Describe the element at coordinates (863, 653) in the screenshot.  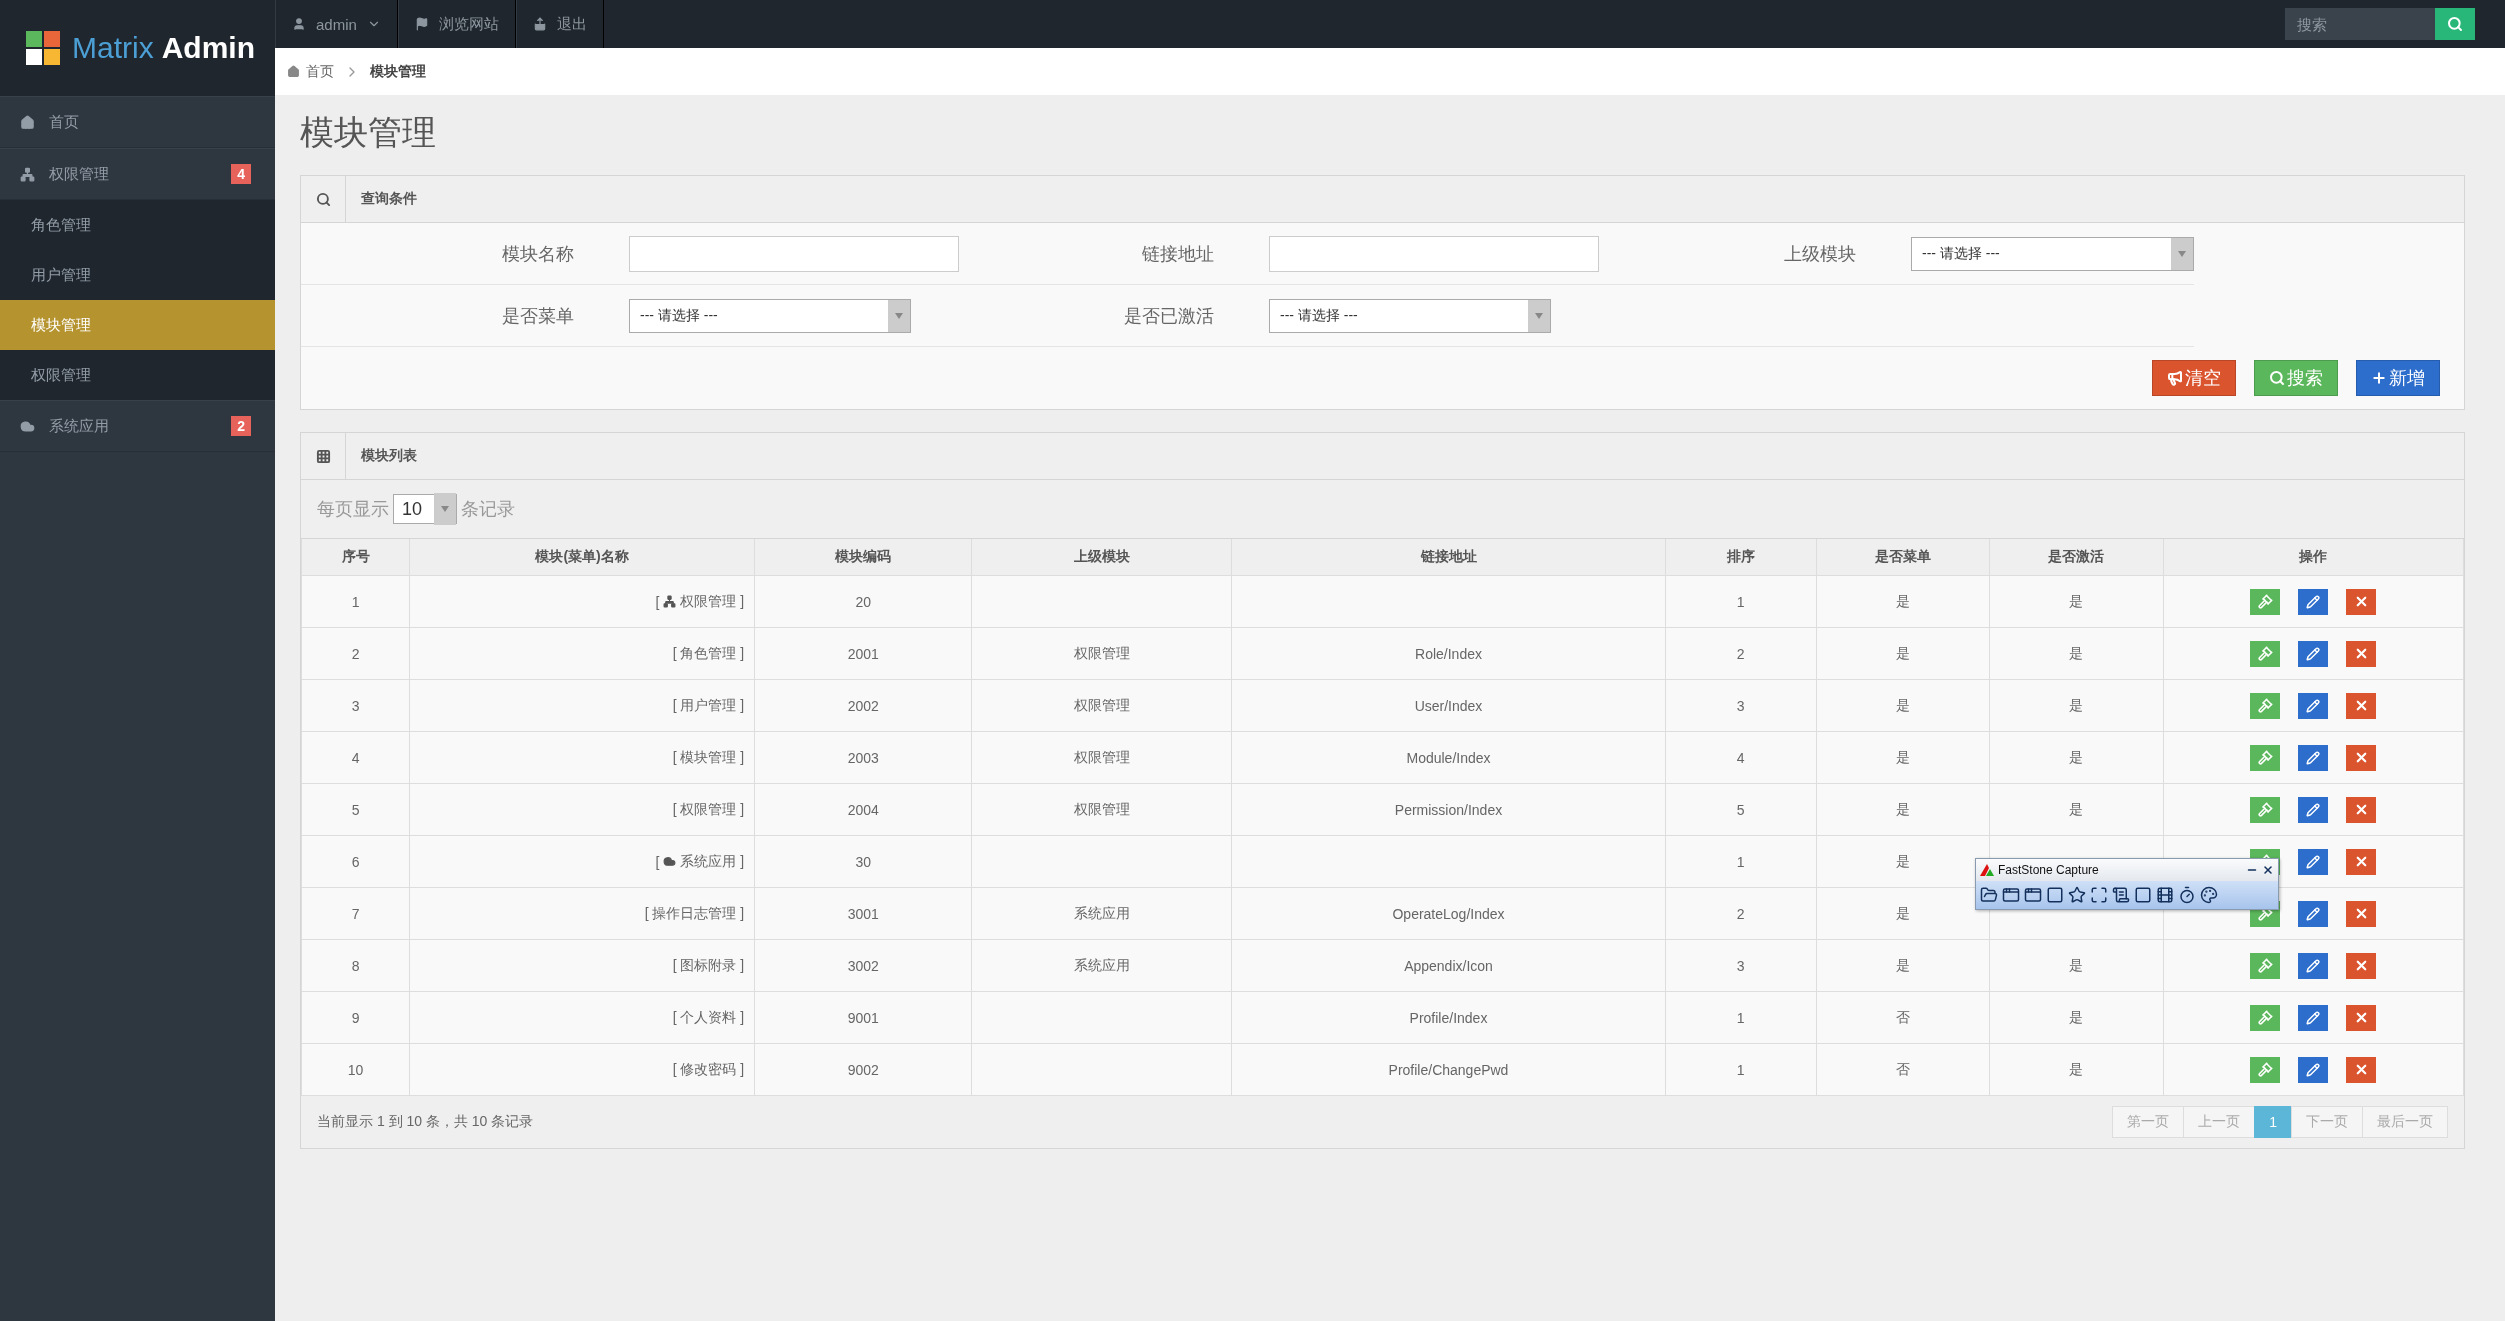
I see `table-cell: 2001` at that location.